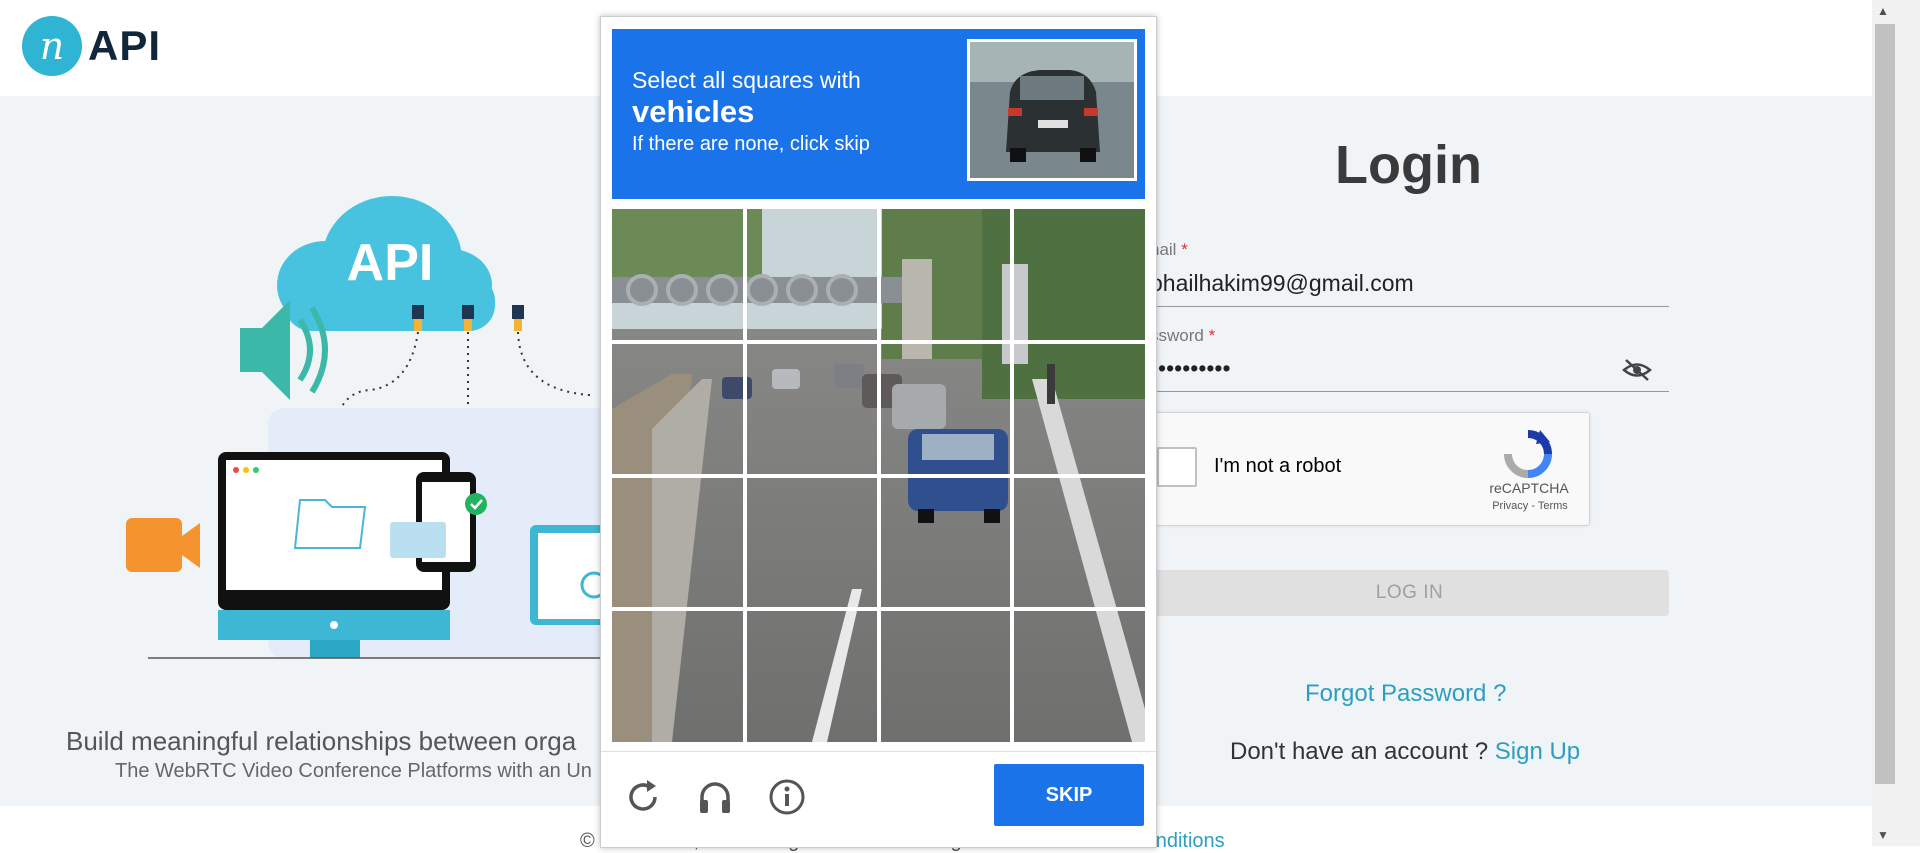 The height and width of the screenshot is (853, 1920). What do you see at coordinates (1409, 593) in the screenshot?
I see `login-button: LOG IN` at bounding box center [1409, 593].